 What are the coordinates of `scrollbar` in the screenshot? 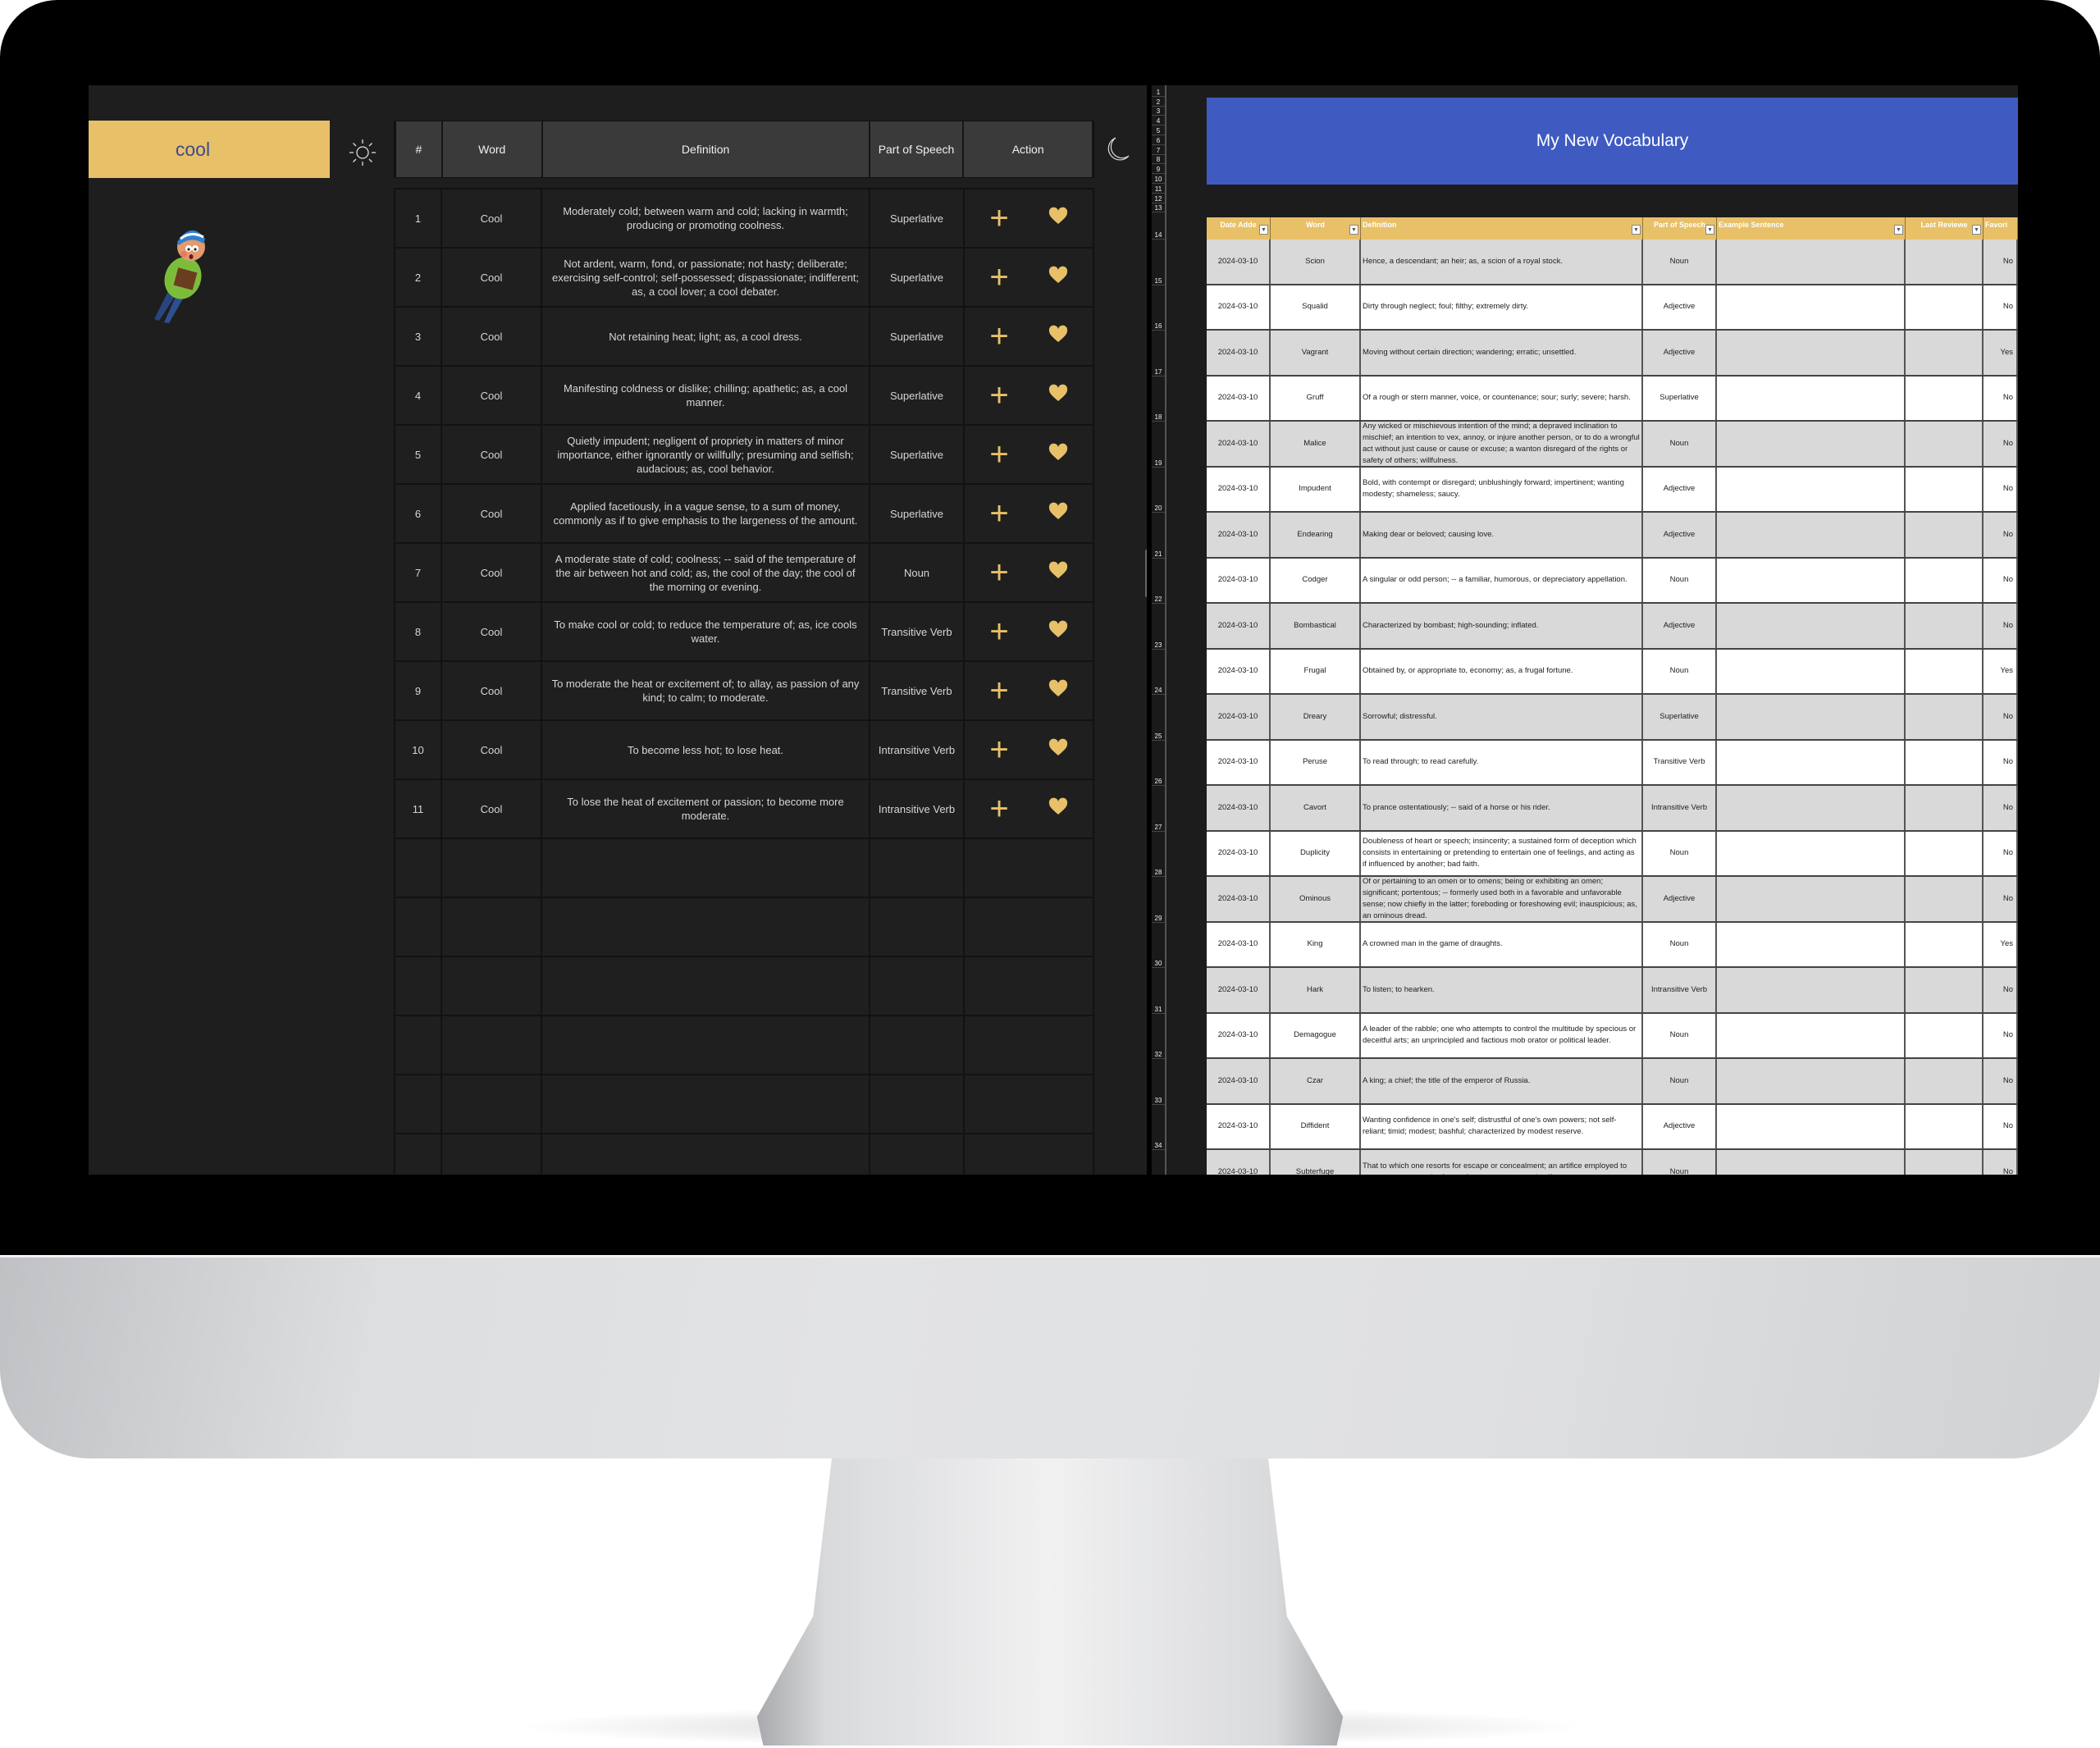 It's located at (1146, 573).